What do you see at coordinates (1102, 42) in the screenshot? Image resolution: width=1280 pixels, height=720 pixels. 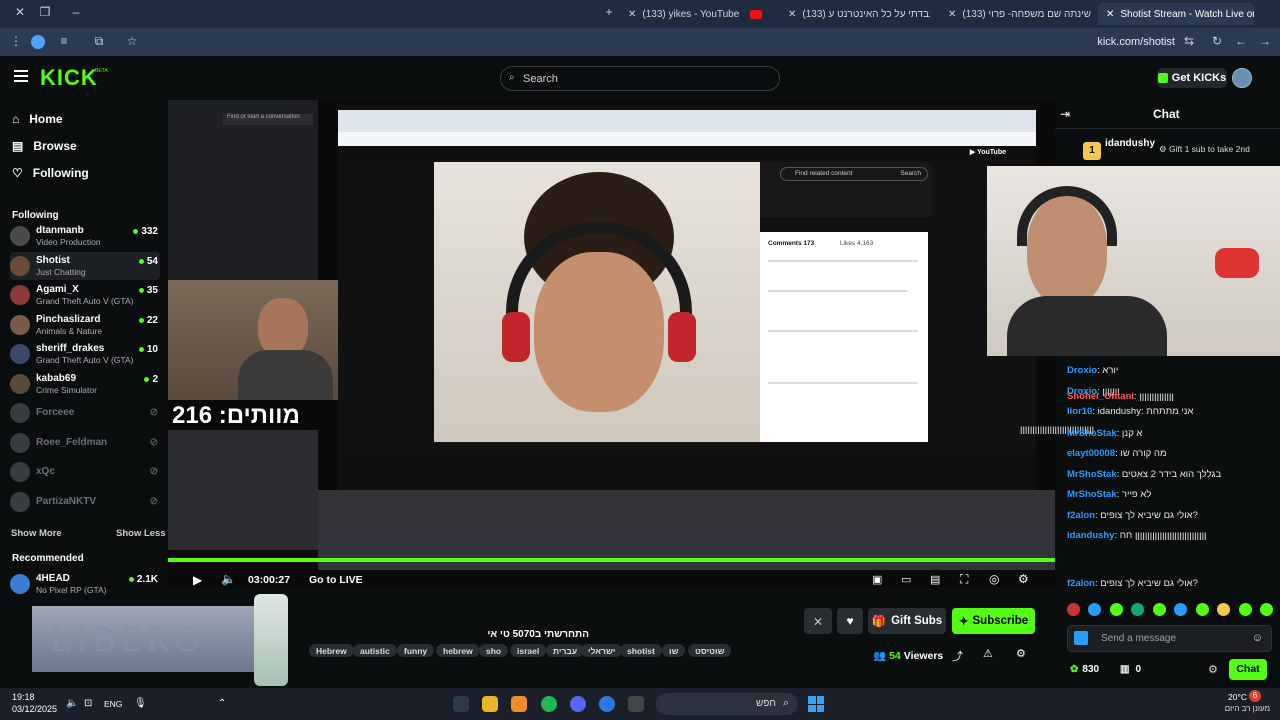 I see `url-field: kick.com/shotist` at bounding box center [1102, 42].